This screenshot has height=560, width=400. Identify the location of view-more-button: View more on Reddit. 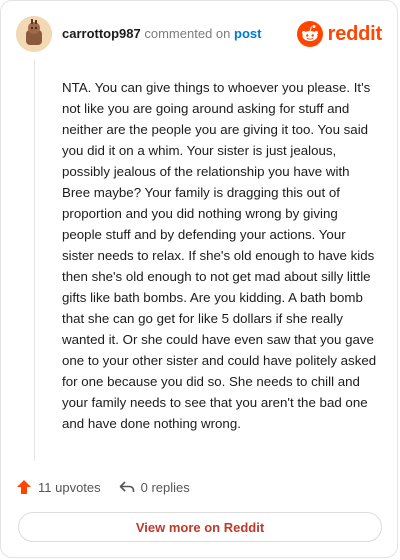
(200, 527).